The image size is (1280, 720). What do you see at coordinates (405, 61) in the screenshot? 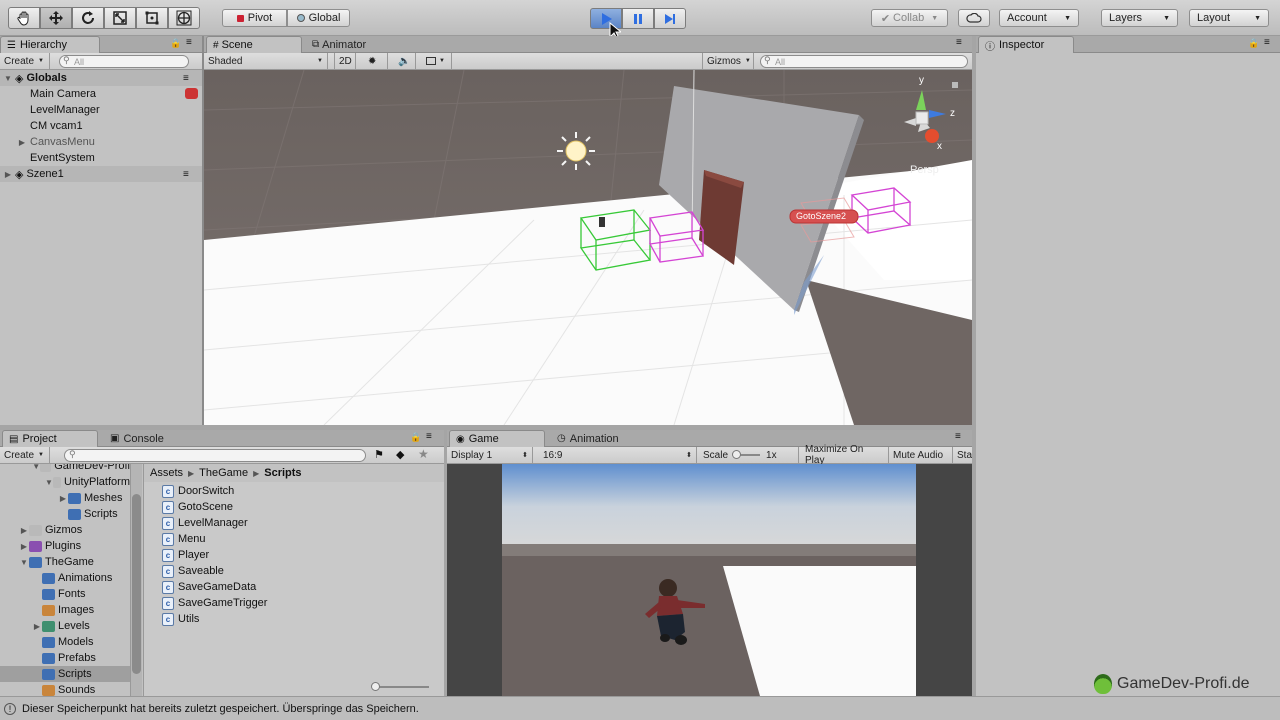
I see `audio-toggle: 🔈` at bounding box center [405, 61].